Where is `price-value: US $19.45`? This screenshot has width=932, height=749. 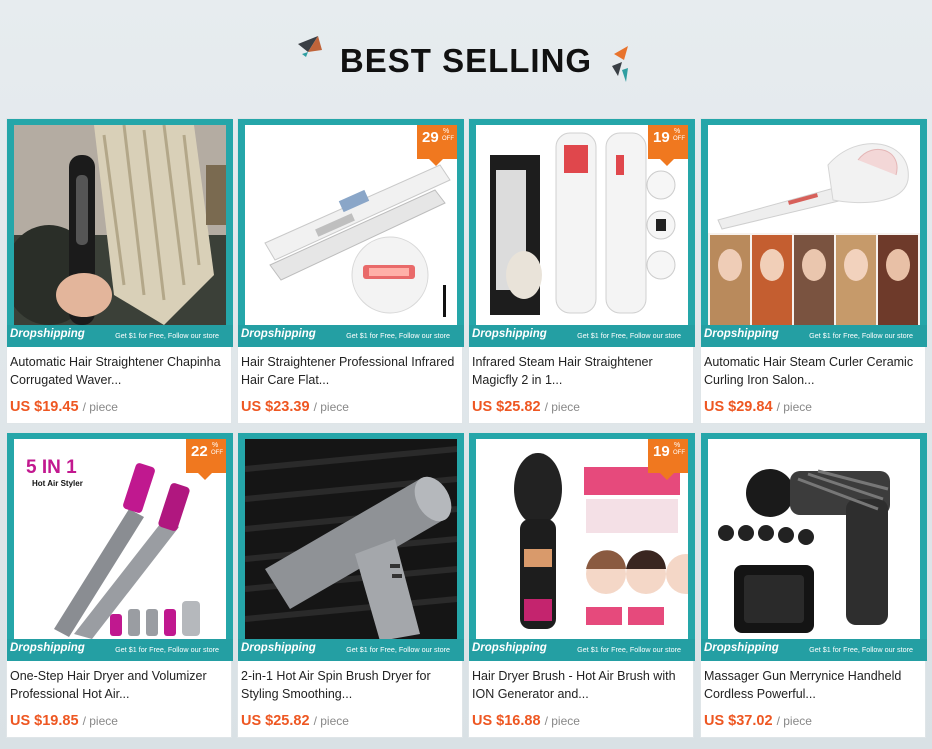 price-value: US $19.45 is located at coordinates (44, 407).